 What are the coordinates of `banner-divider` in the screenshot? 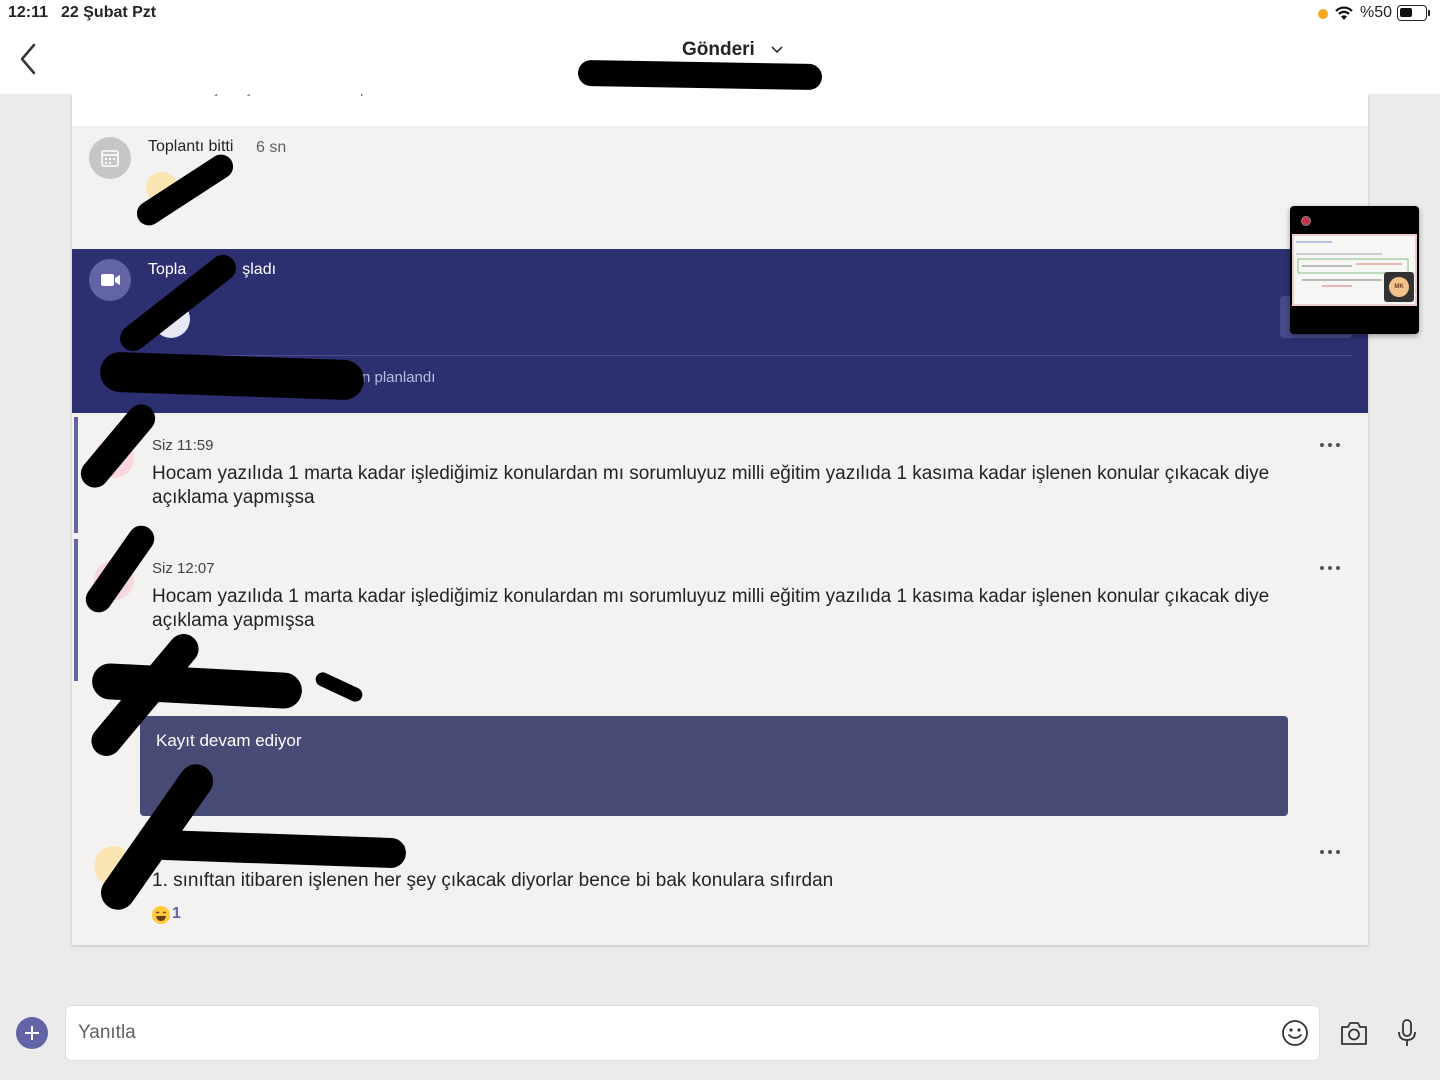 It's located at (750, 355).